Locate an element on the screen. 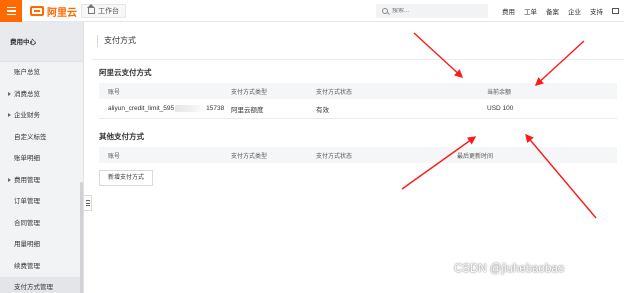 The width and height of the screenshot is (624, 293). column-header-balance: 当前余额 is located at coordinates (499, 92).